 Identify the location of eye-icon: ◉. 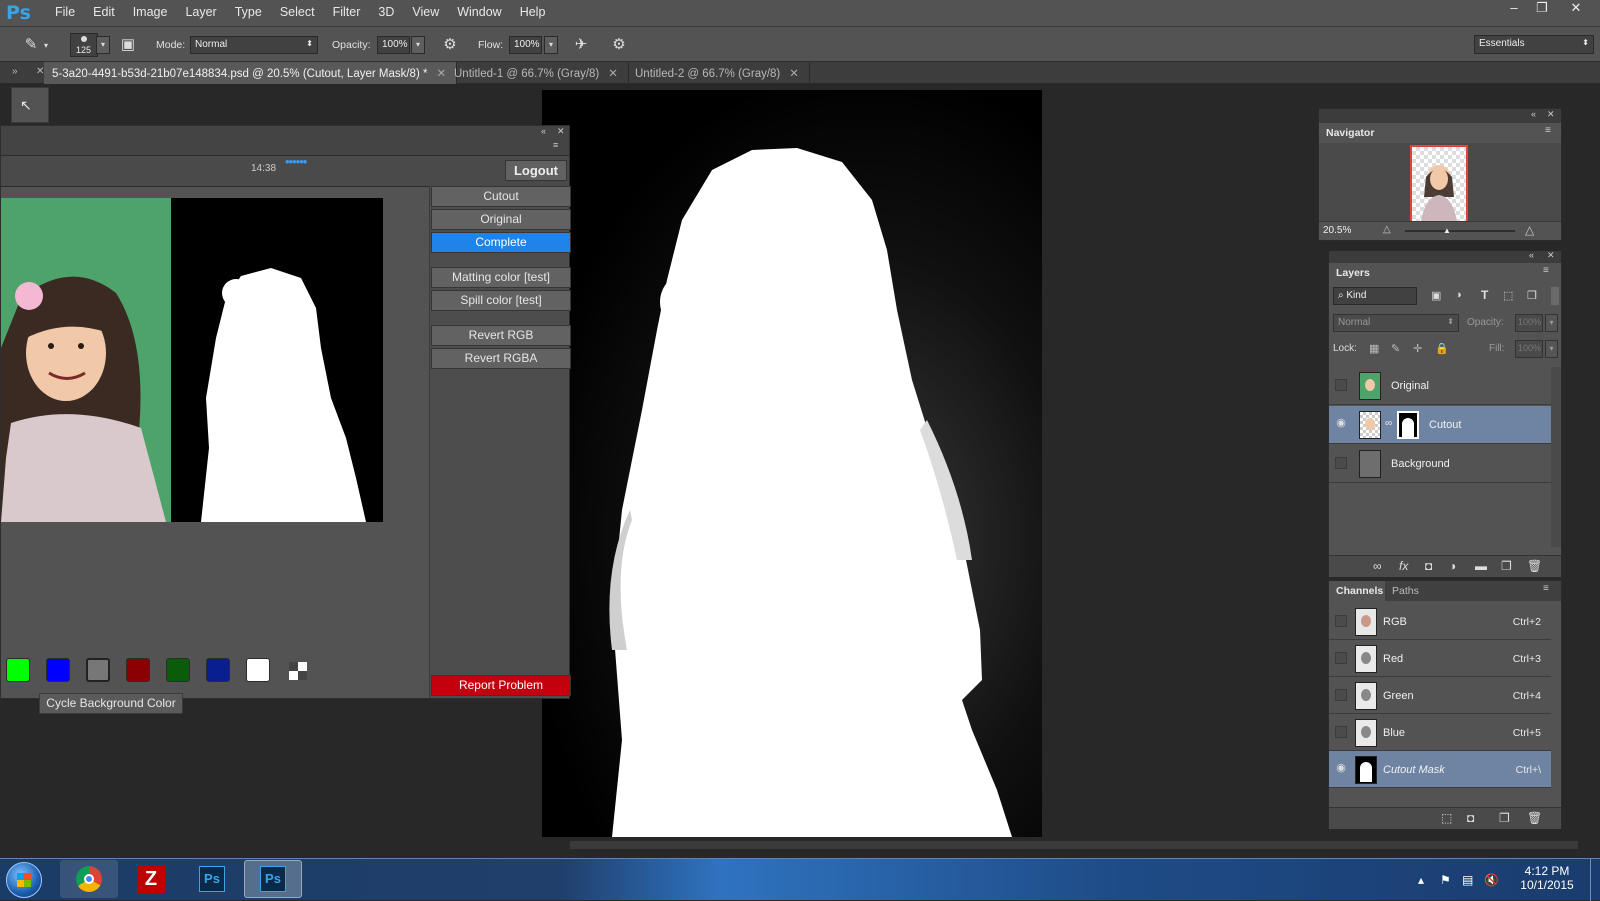
(1341, 769).